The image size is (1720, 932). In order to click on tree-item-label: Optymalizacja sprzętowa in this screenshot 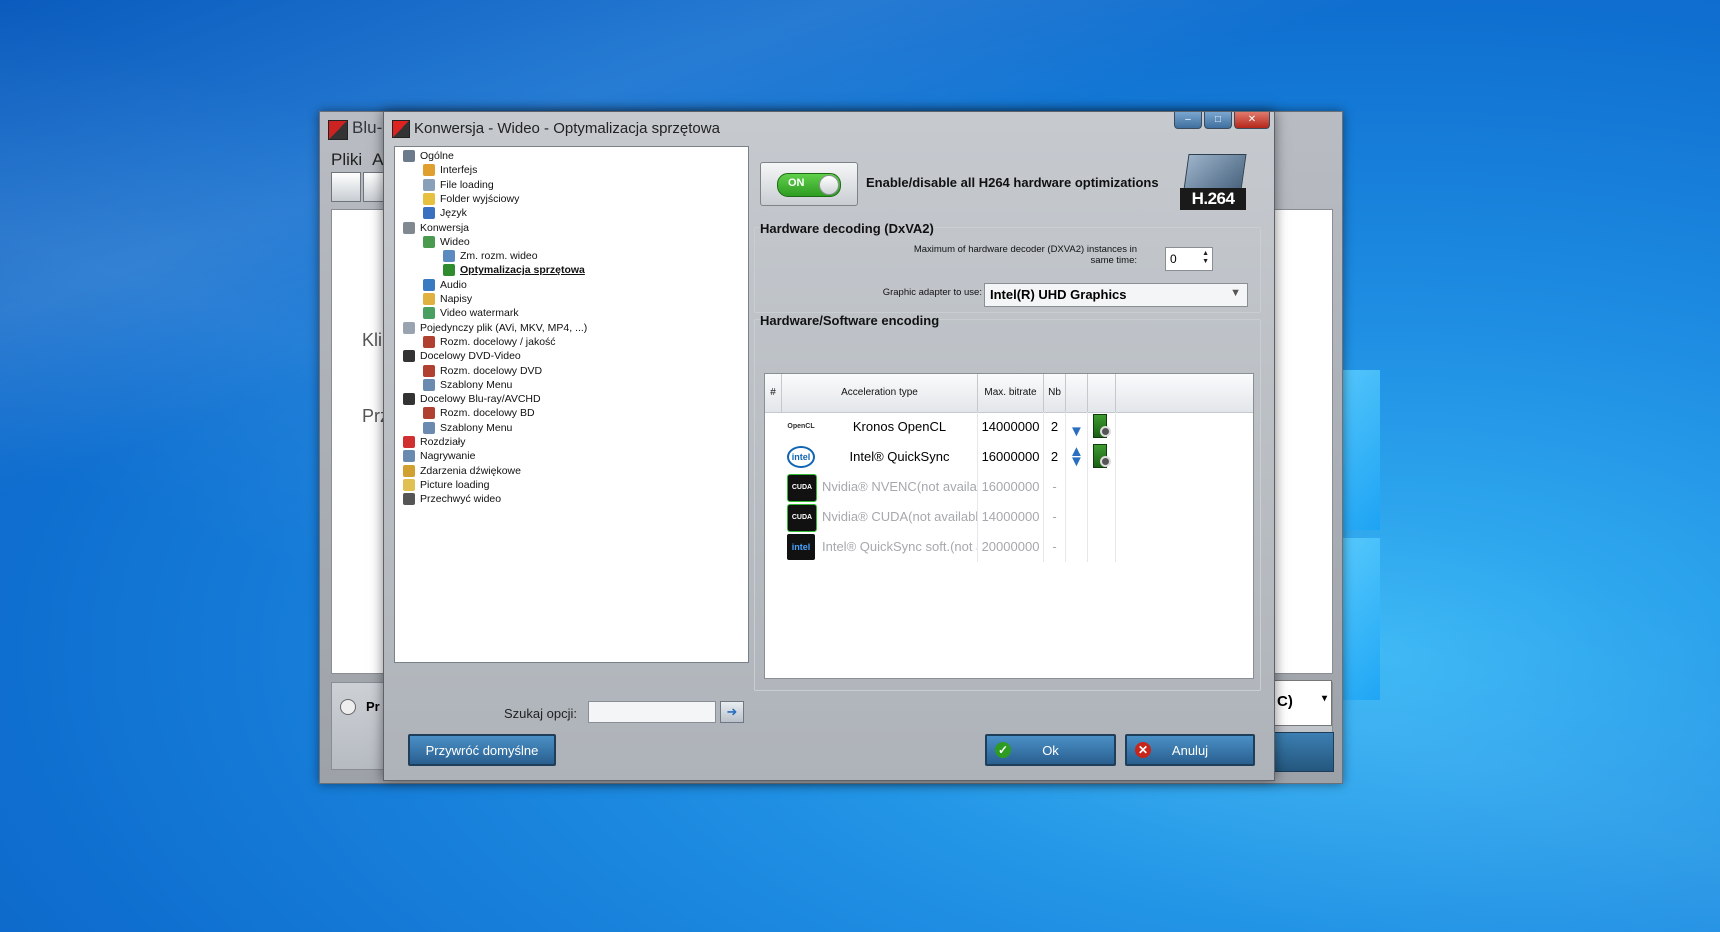, I will do `click(522, 270)`.